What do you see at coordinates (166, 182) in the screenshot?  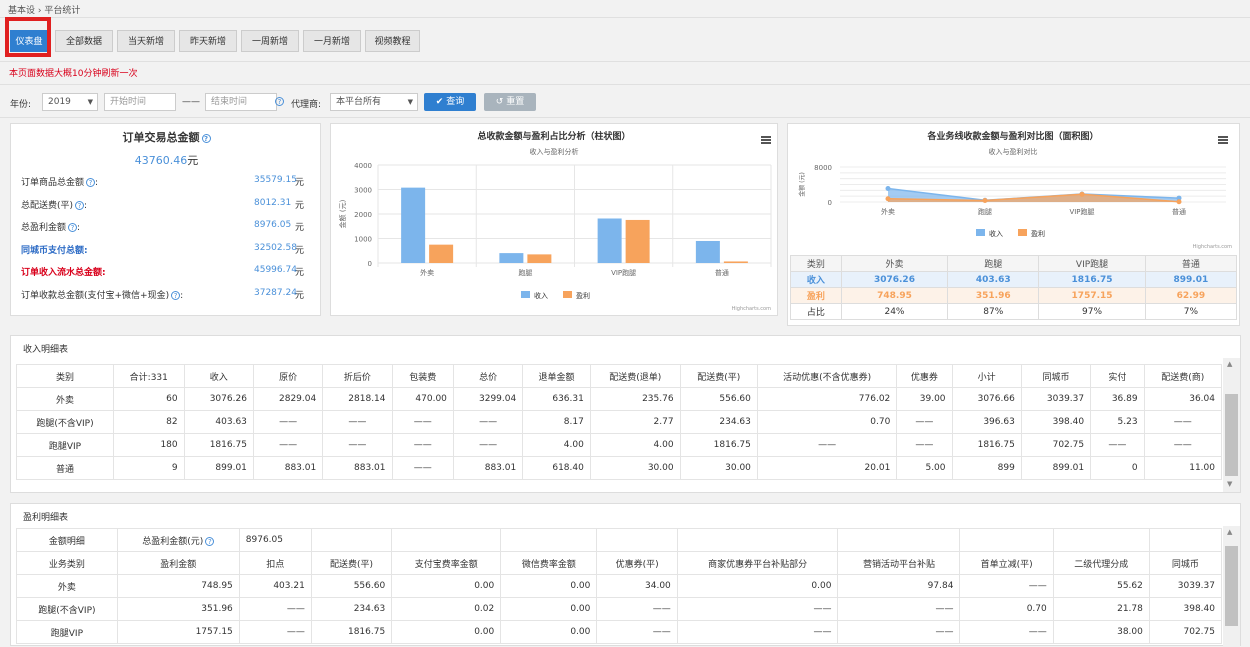 I see `summary-row: 订单商品总金额?: 35579.15 元` at bounding box center [166, 182].